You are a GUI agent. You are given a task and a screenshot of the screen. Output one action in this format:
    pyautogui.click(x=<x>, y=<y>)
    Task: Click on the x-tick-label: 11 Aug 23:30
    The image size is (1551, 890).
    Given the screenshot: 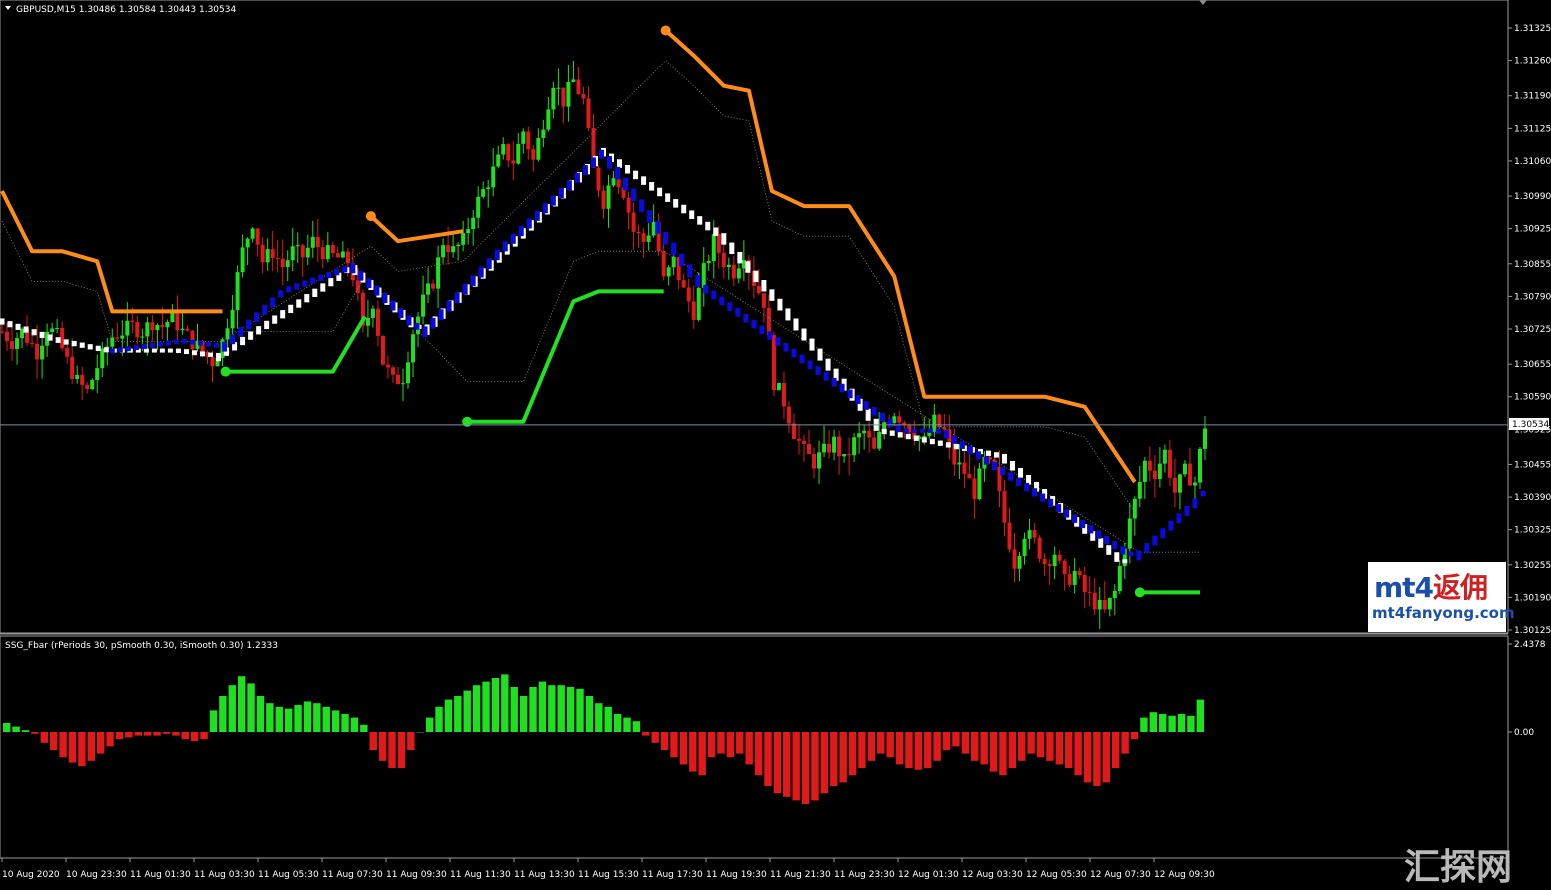 What is the action you would take?
    pyautogui.click(x=864, y=875)
    